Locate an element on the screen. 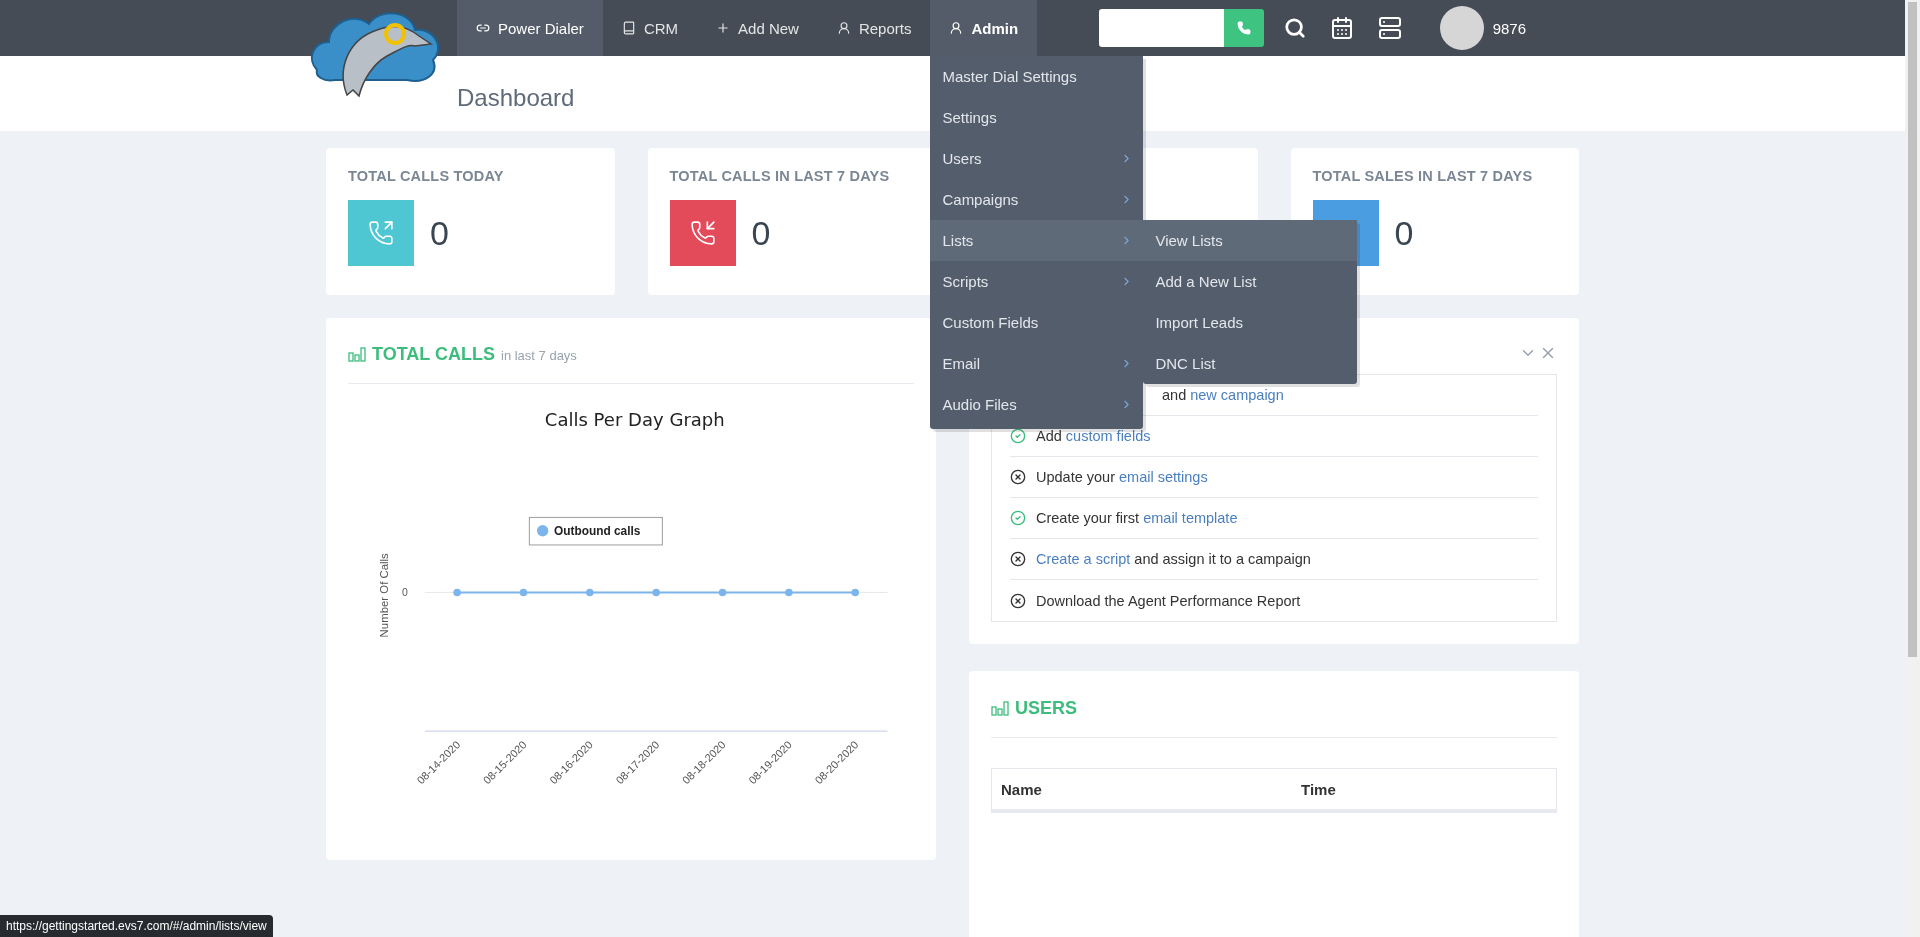  stat-card-title: TOTAL CALLS TODAY is located at coordinates (426, 176).